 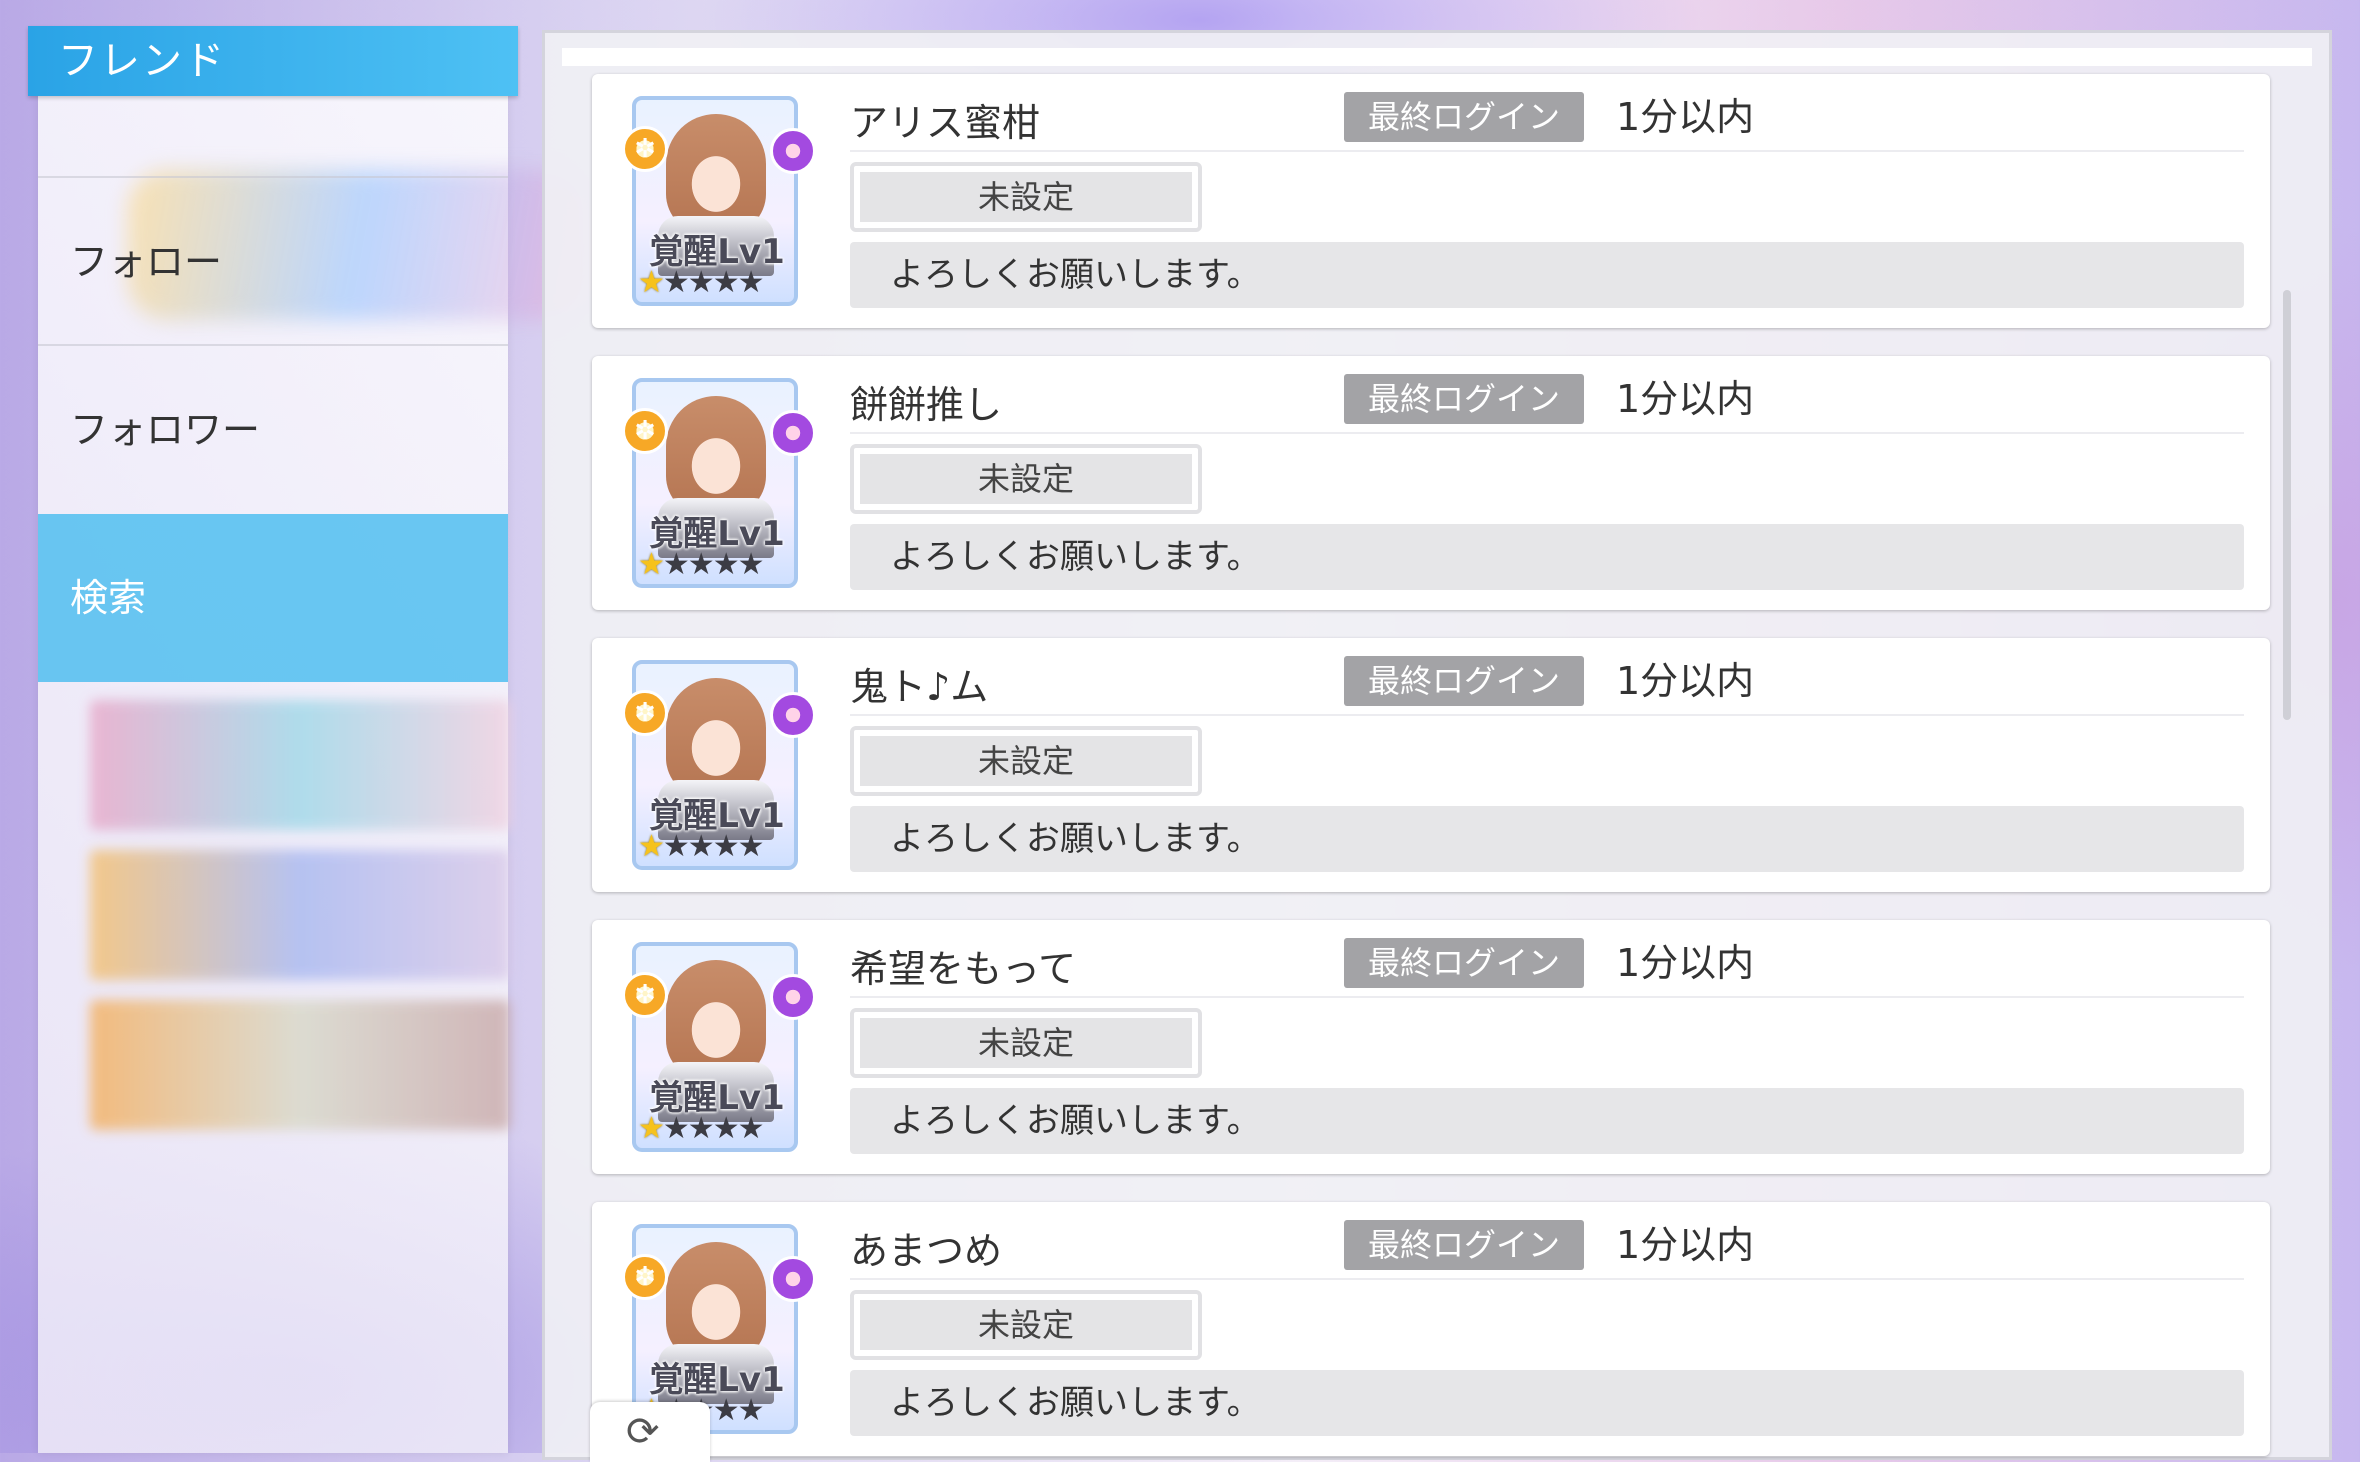 I want to click on friend-name: 希望をもって, so click(x=963, y=969).